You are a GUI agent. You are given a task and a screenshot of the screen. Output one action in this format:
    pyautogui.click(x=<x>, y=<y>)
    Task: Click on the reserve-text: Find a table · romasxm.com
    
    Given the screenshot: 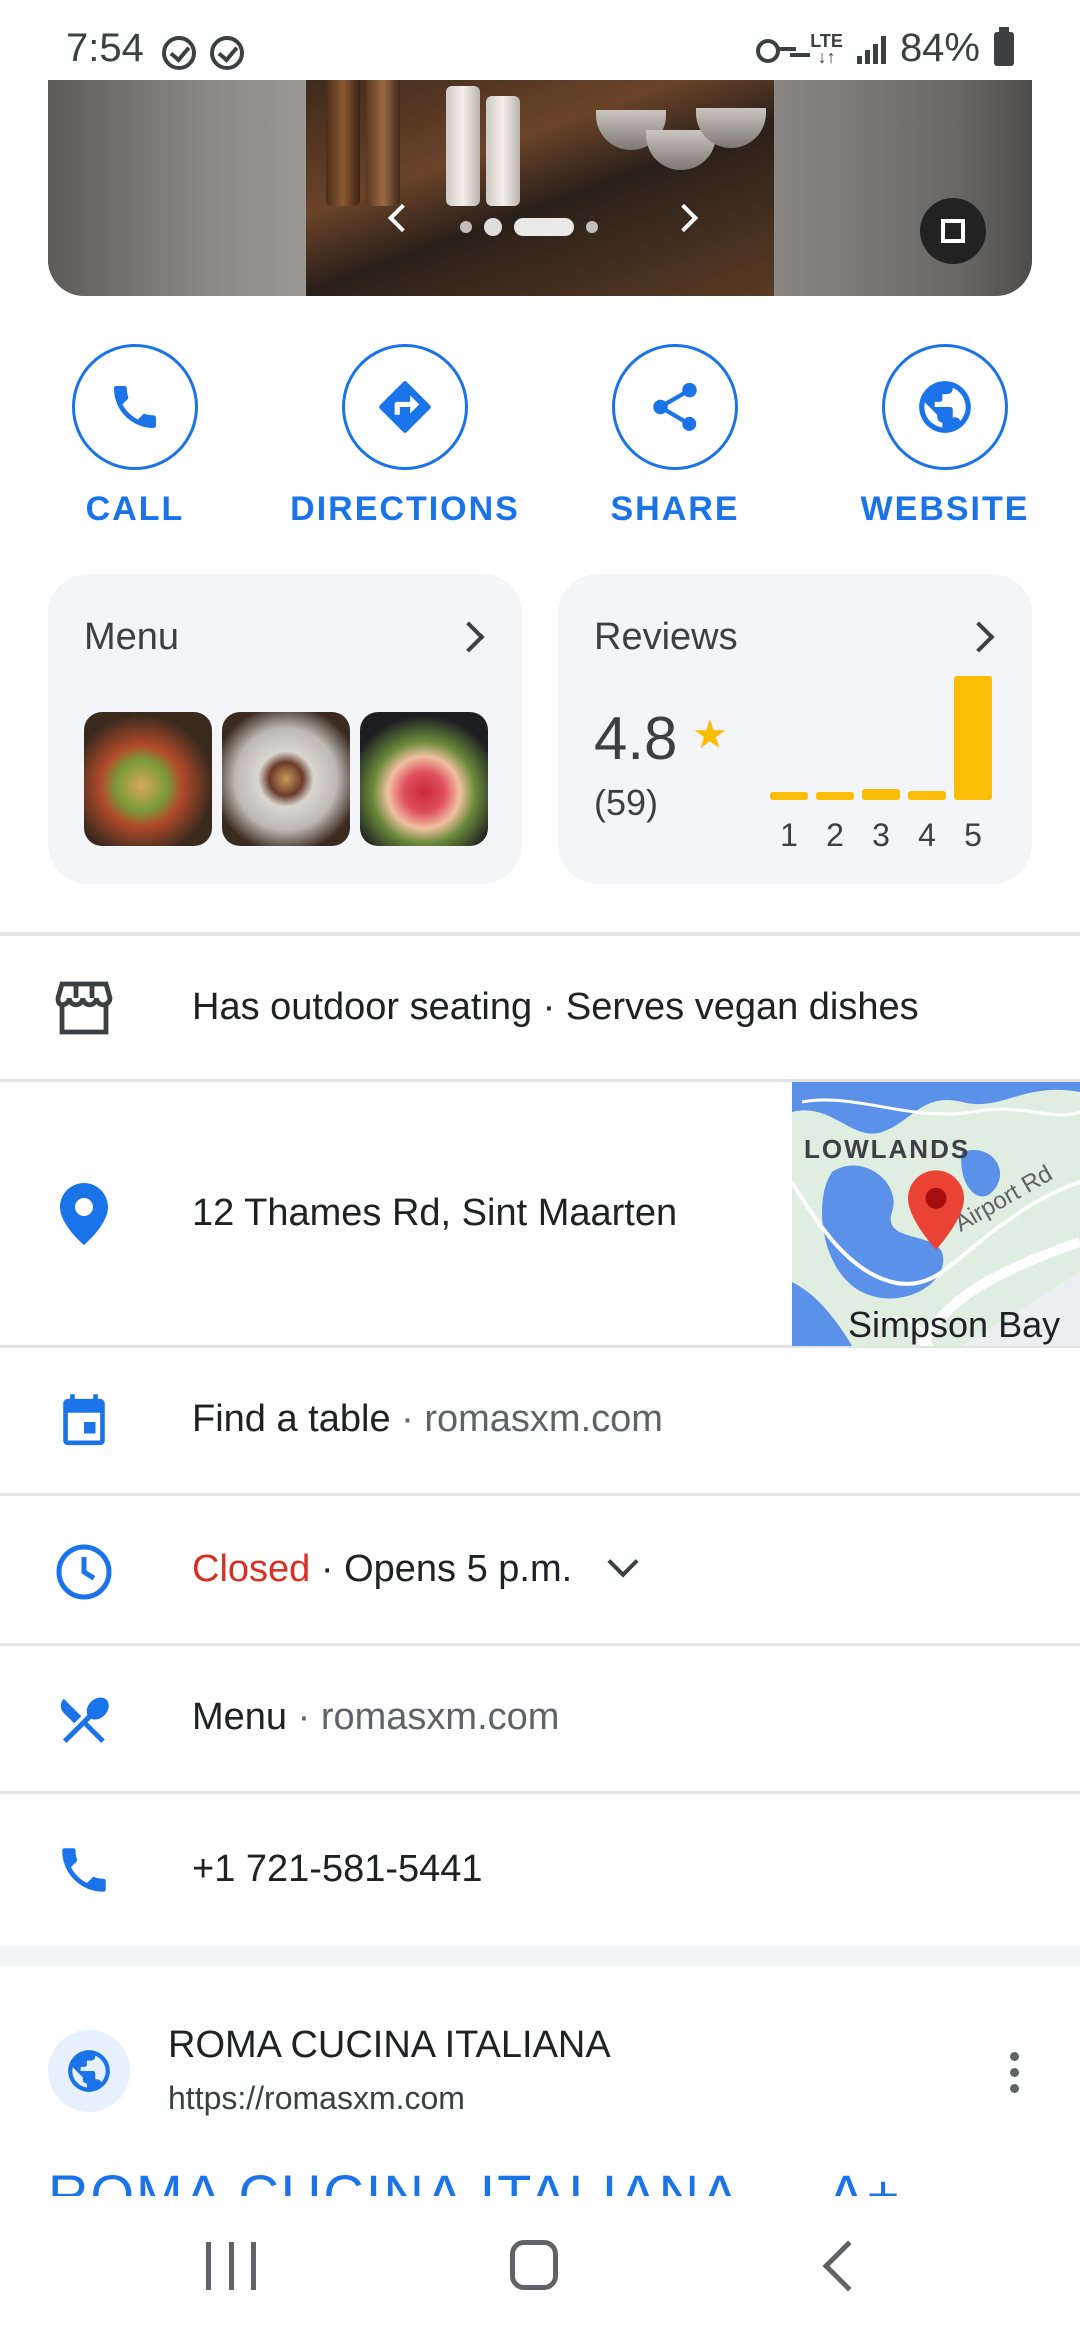 What is the action you would take?
    pyautogui.click(x=427, y=1419)
    